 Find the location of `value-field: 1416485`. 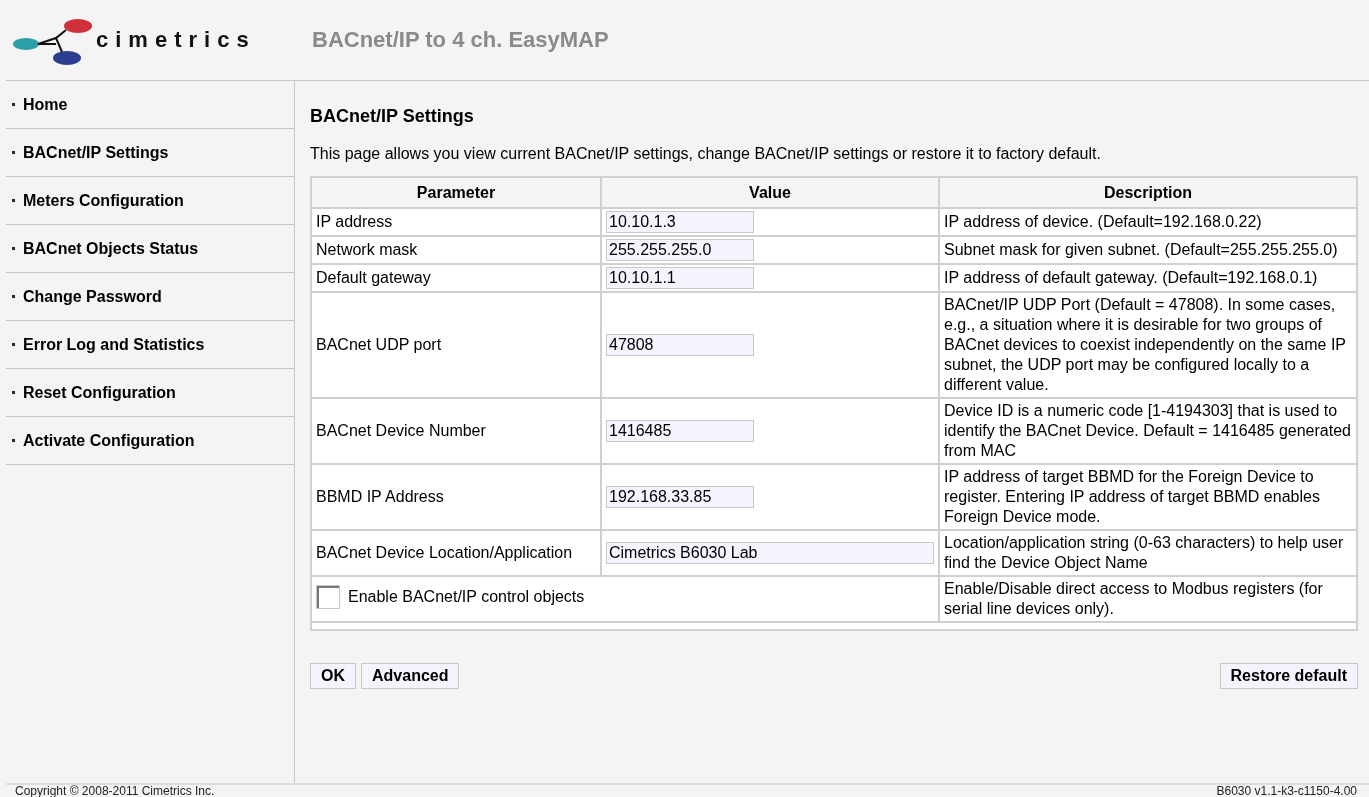

value-field: 1416485 is located at coordinates (680, 431).